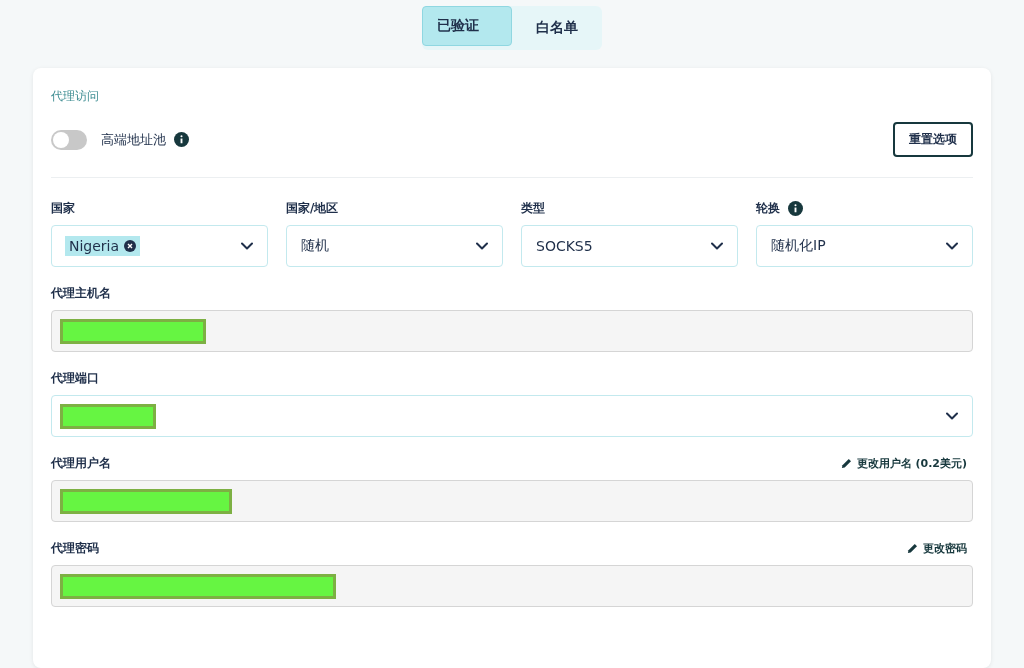 This screenshot has width=1024, height=668. What do you see at coordinates (81, 293) in the screenshot?
I see `field-label: 代理主机名` at bounding box center [81, 293].